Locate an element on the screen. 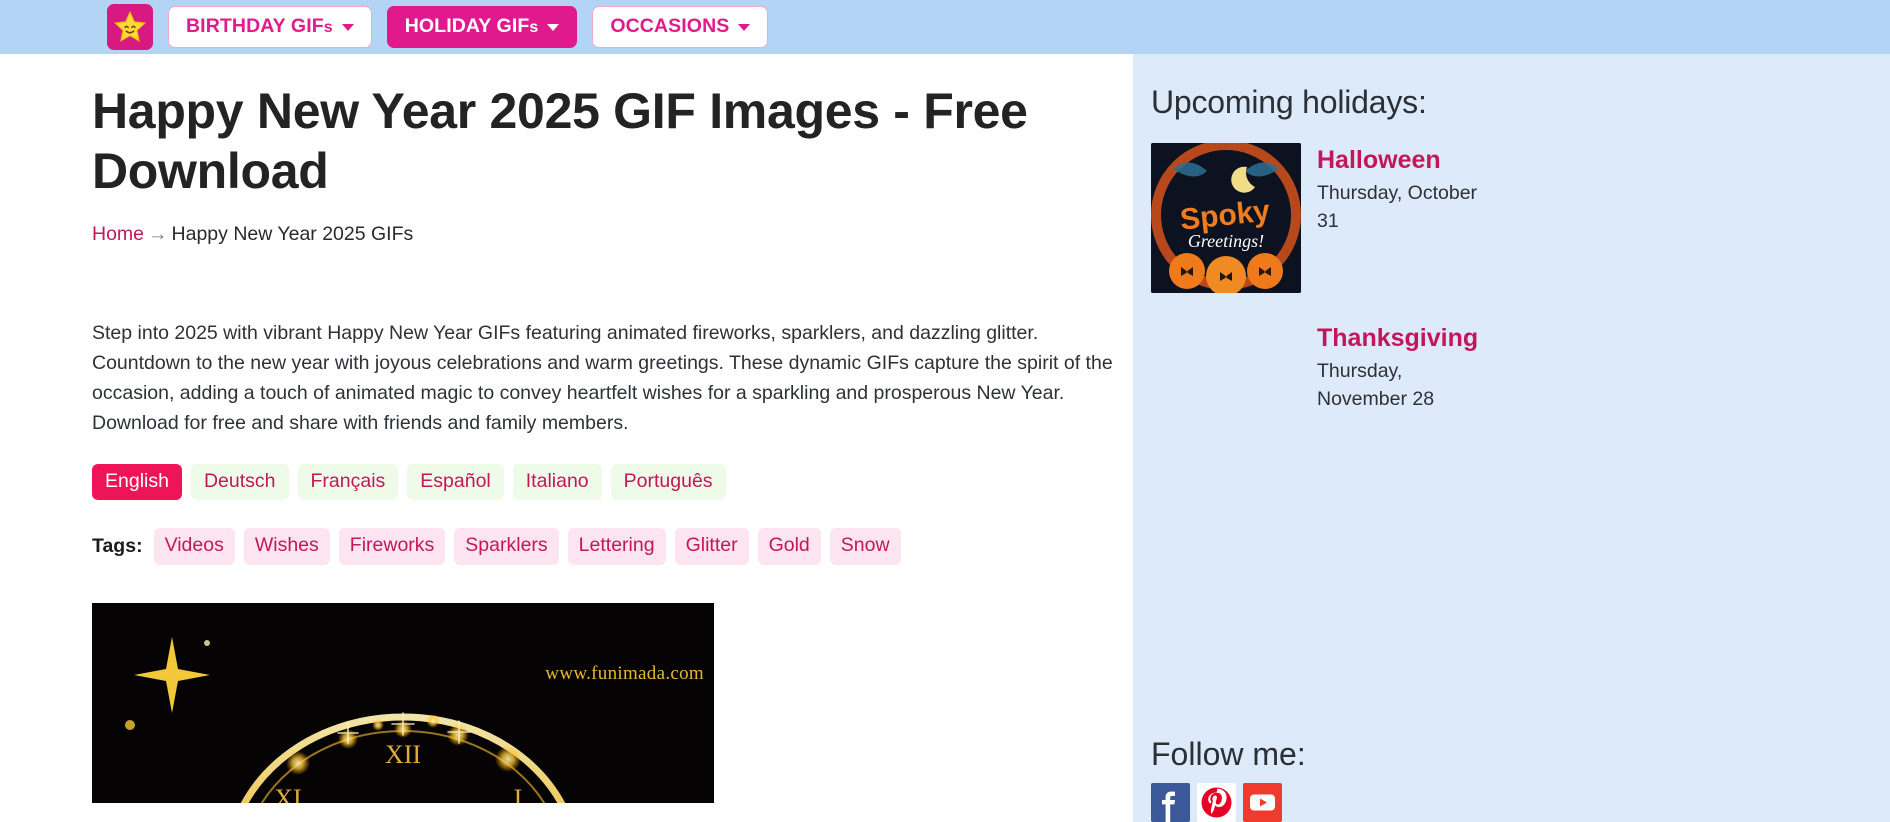 The image size is (1890, 822). top-navbar: BIRTHDAY GIFs HOLIDAY GIFs OCCASIONS is located at coordinates (945, 27).